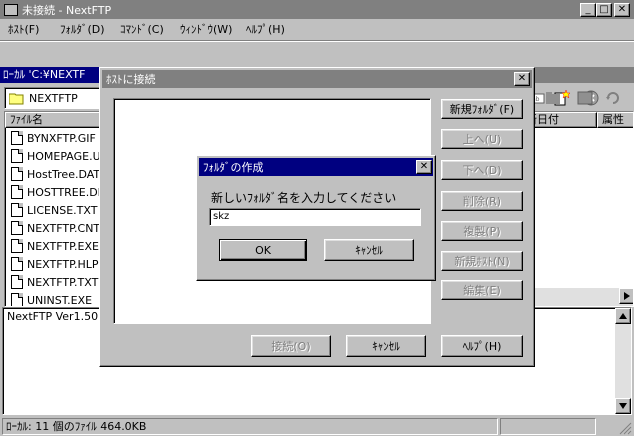 The height and width of the screenshot is (436, 634). Describe the element at coordinates (316, 167) in the screenshot. I see `folder-dialog-title-bar: ﾌｫﾙﾀﾞの作成` at that location.